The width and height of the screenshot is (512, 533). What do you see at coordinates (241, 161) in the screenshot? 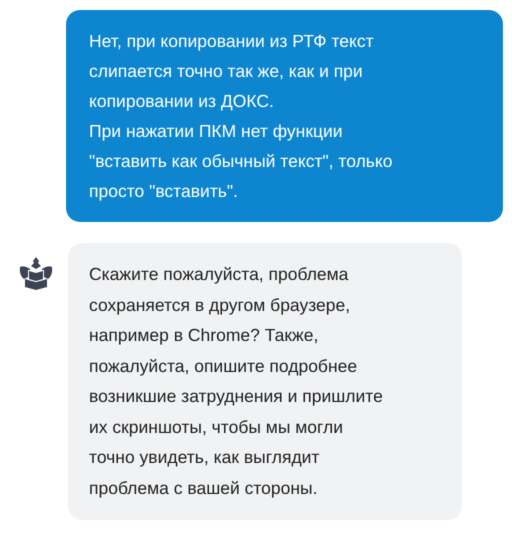
I see `message-text: При нажатии ПКМ нет функции "вставить как обычный текст", только просто "вставить".` at bounding box center [241, 161].